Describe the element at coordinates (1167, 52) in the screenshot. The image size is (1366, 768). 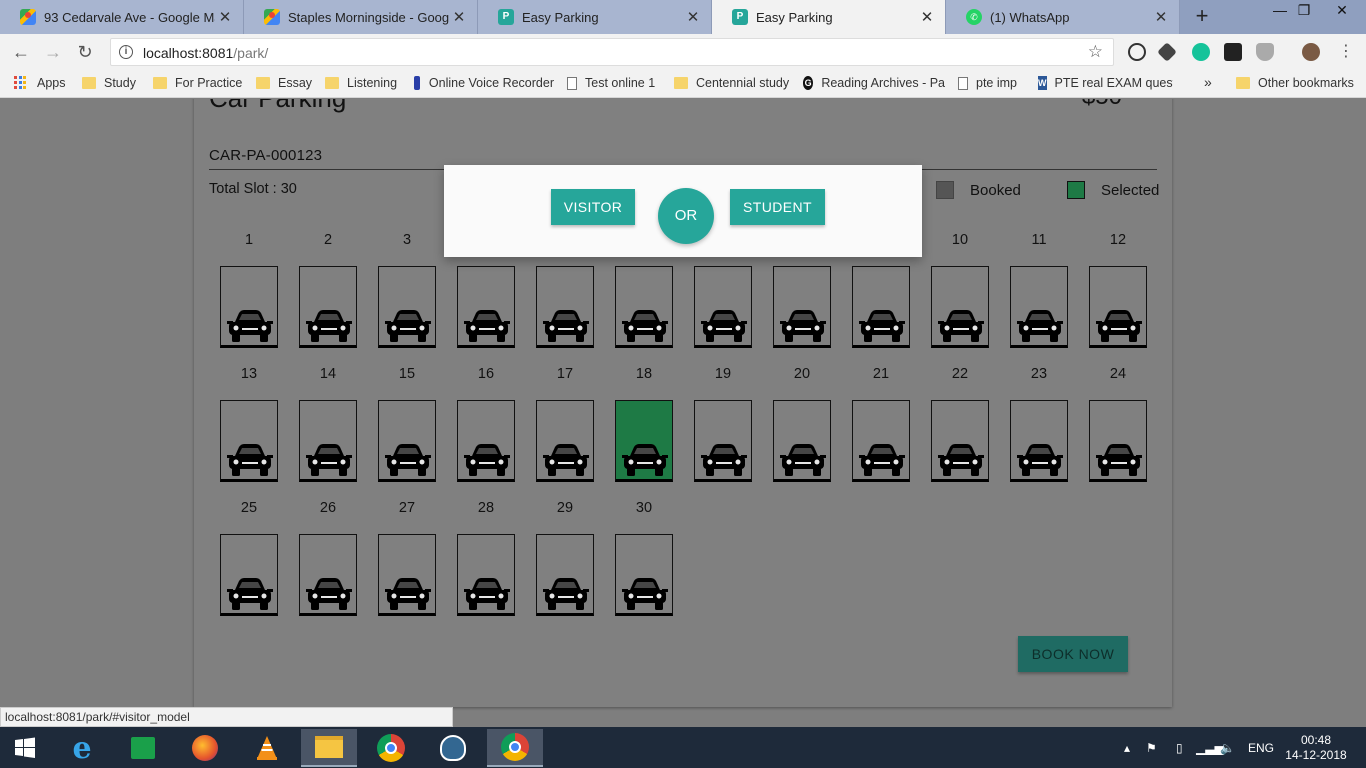
I see `eraser-extension-icon` at that location.